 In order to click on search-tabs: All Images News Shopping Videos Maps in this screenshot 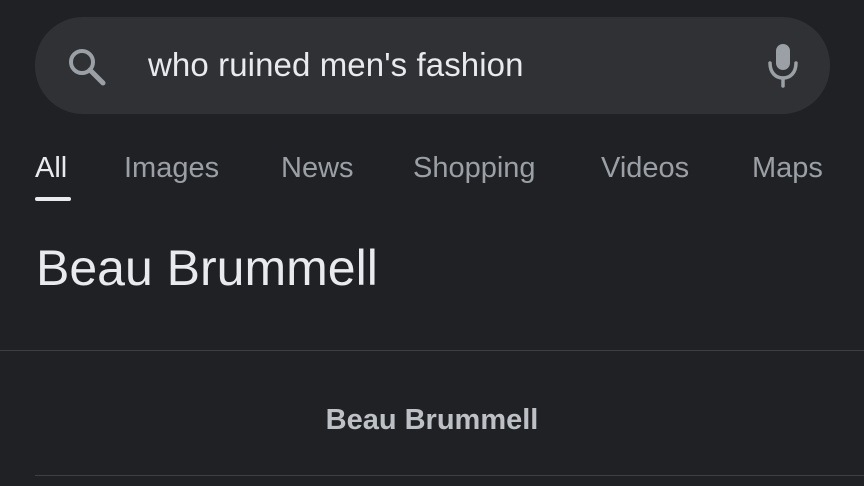, I will do `click(432, 172)`.